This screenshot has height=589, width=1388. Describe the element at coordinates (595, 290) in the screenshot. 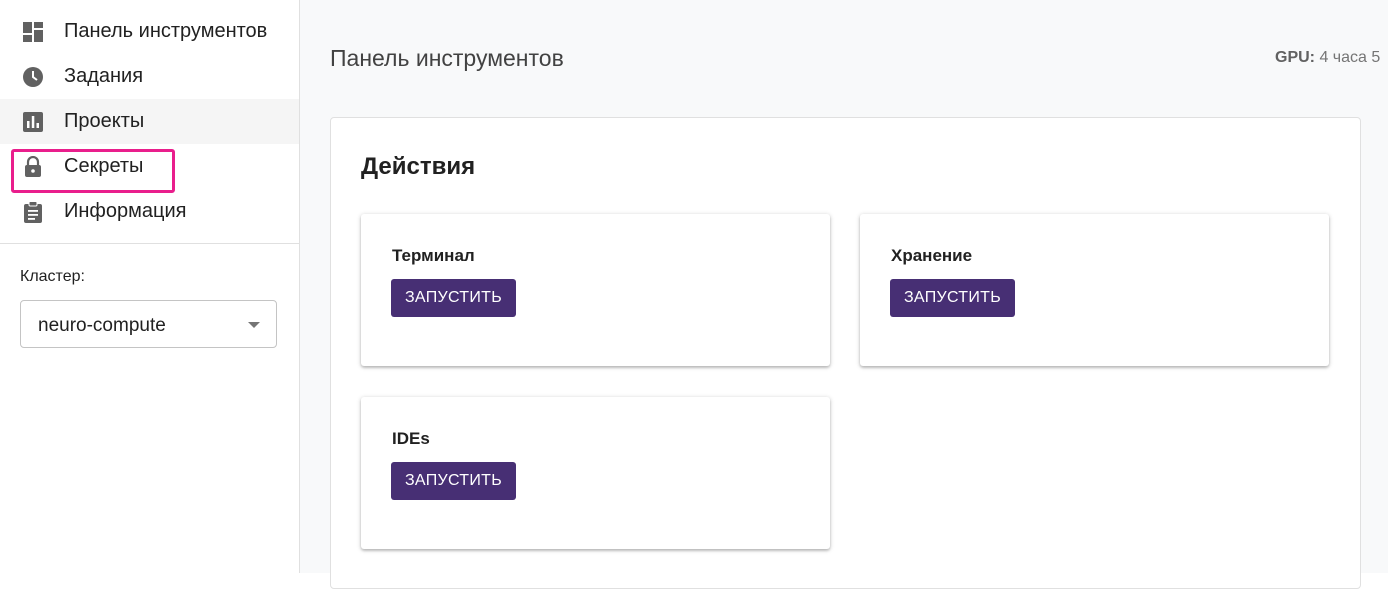

I see `action-card-terminal: Терминал ЗАПУСТИТЬ` at that location.